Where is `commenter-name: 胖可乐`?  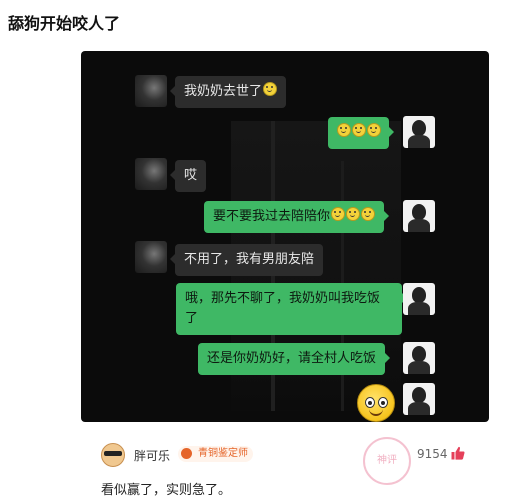
commenter-name: 胖可乐 is located at coordinates (152, 455).